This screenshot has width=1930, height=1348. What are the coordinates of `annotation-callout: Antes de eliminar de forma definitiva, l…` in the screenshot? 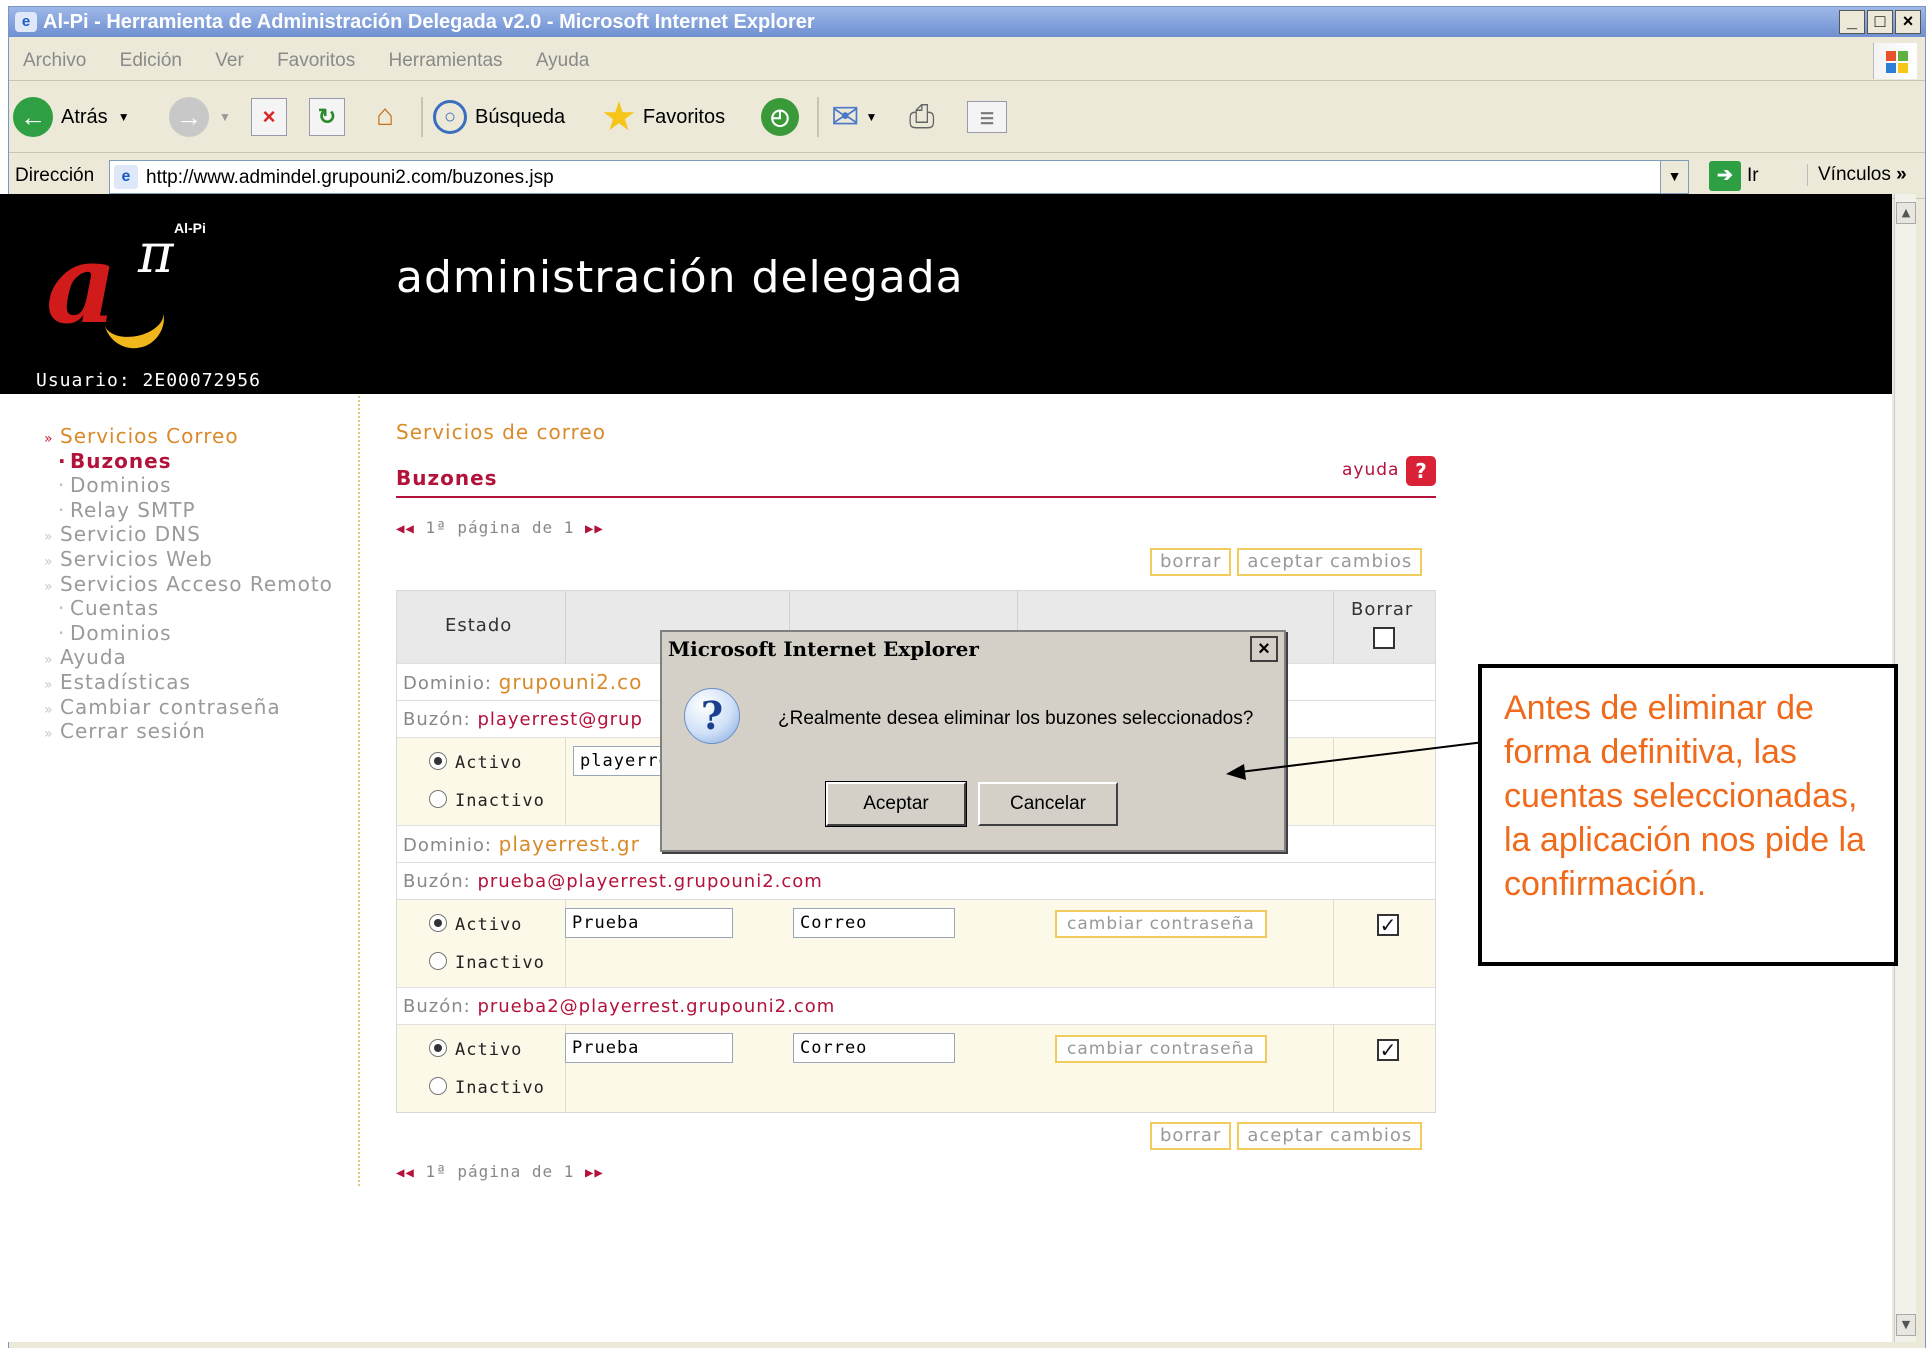 It's located at (1688, 815).